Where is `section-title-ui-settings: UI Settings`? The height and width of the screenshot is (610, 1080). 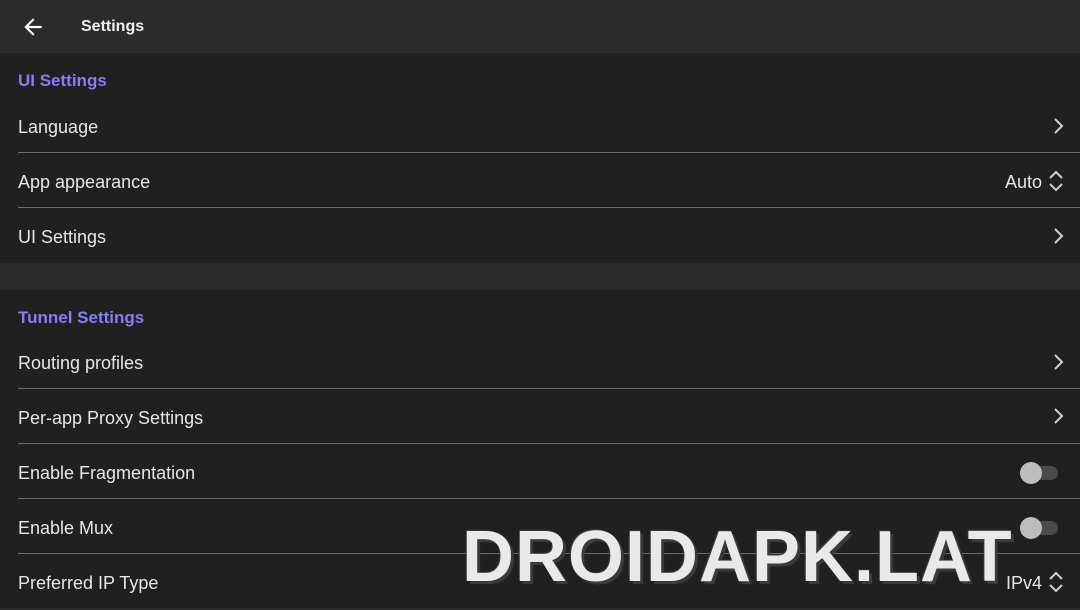
section-title-ui-settings: UI Settings is located at coordinates (62, 80).